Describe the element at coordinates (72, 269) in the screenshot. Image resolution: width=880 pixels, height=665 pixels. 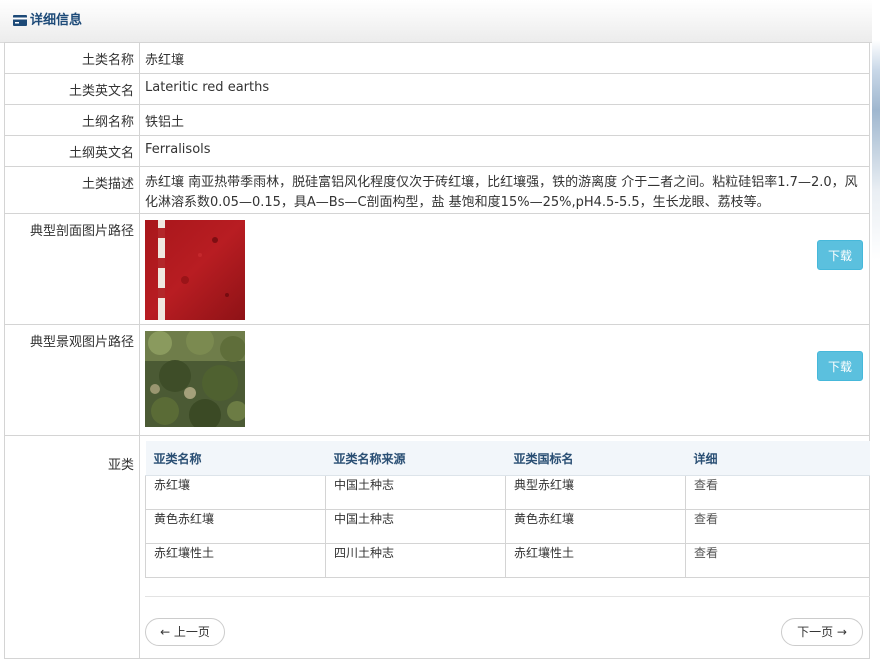
I see `profile-image-label: 典型剖面图片路径` at that location.